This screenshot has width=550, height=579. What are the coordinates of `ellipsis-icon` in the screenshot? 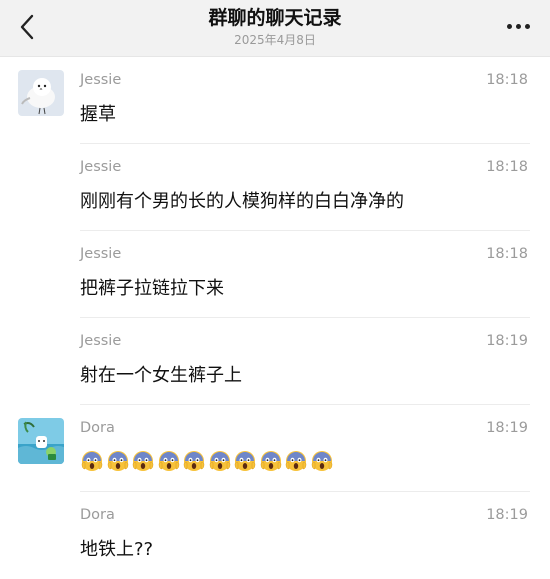 It's located at (518, 26).